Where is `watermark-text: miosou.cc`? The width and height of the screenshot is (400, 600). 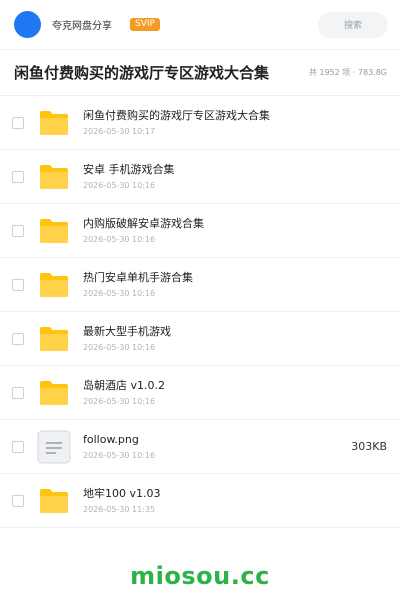 watermark-text: miosou.cc is located at coordinates (200, 576).